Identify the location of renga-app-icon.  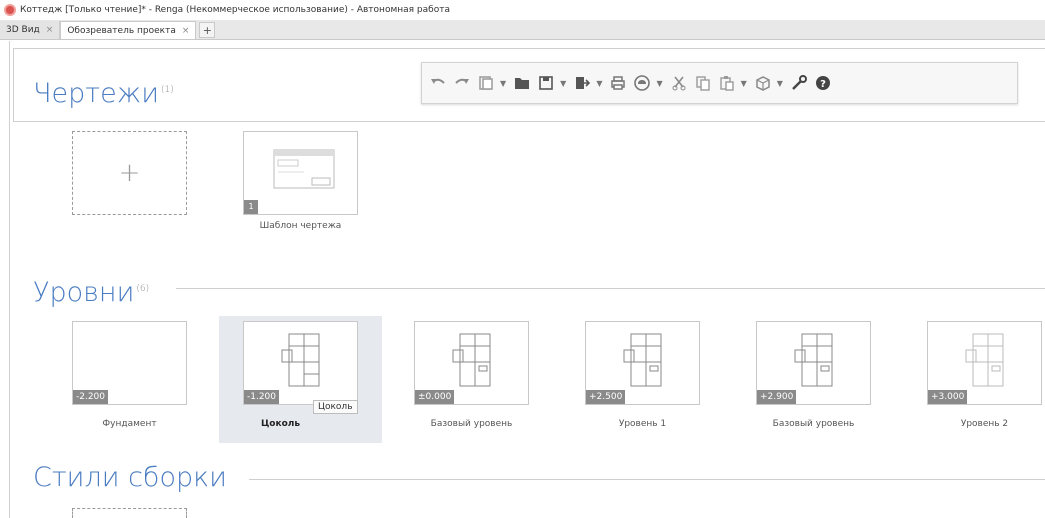
(10, 10).